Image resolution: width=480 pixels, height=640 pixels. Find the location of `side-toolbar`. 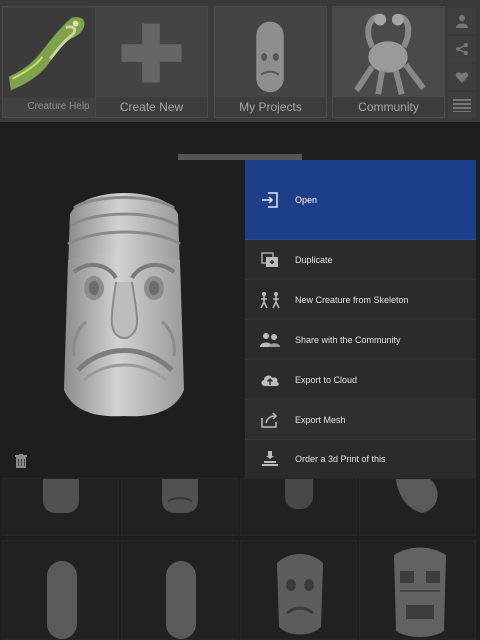

side-toolbar is located at coordinates (463, 62).